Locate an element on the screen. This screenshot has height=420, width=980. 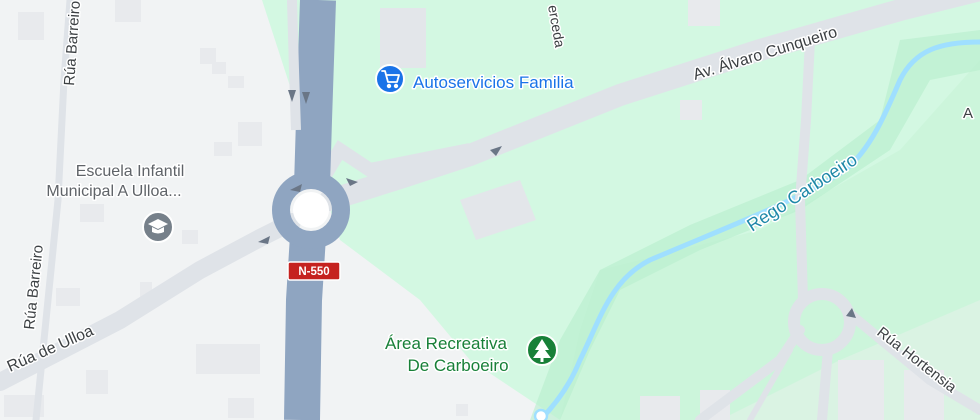
poi-label-escuela-line1: Escuela Infantil is located at coordinates (130, 172).